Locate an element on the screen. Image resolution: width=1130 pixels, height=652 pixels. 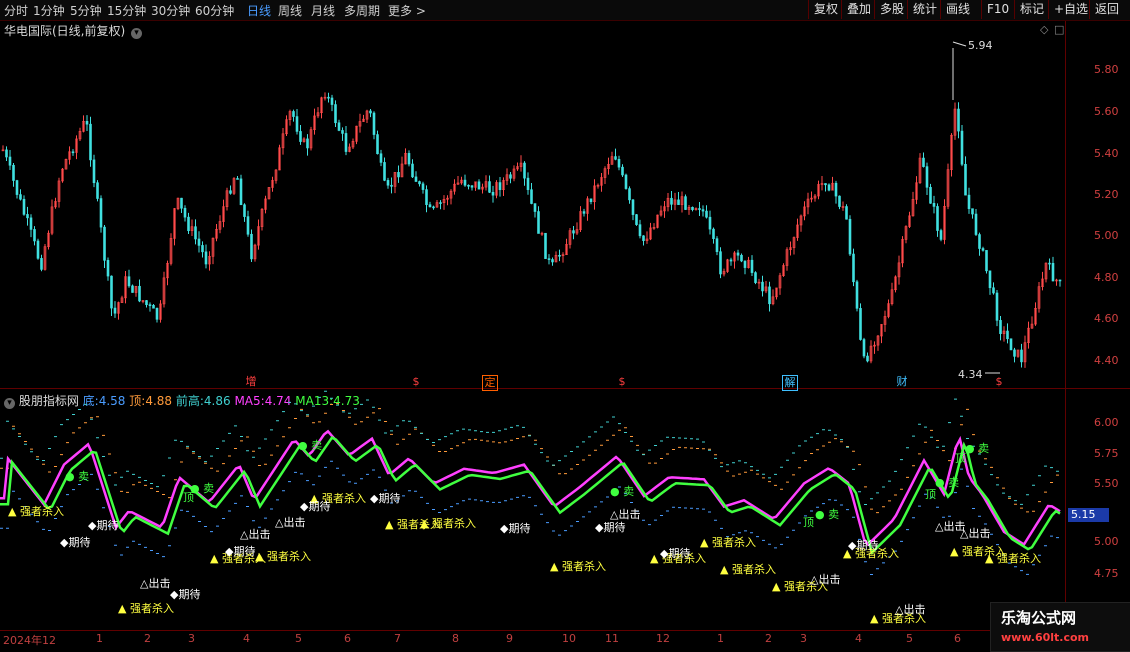
date-tick: 12 is located at coordinates (663, 638).